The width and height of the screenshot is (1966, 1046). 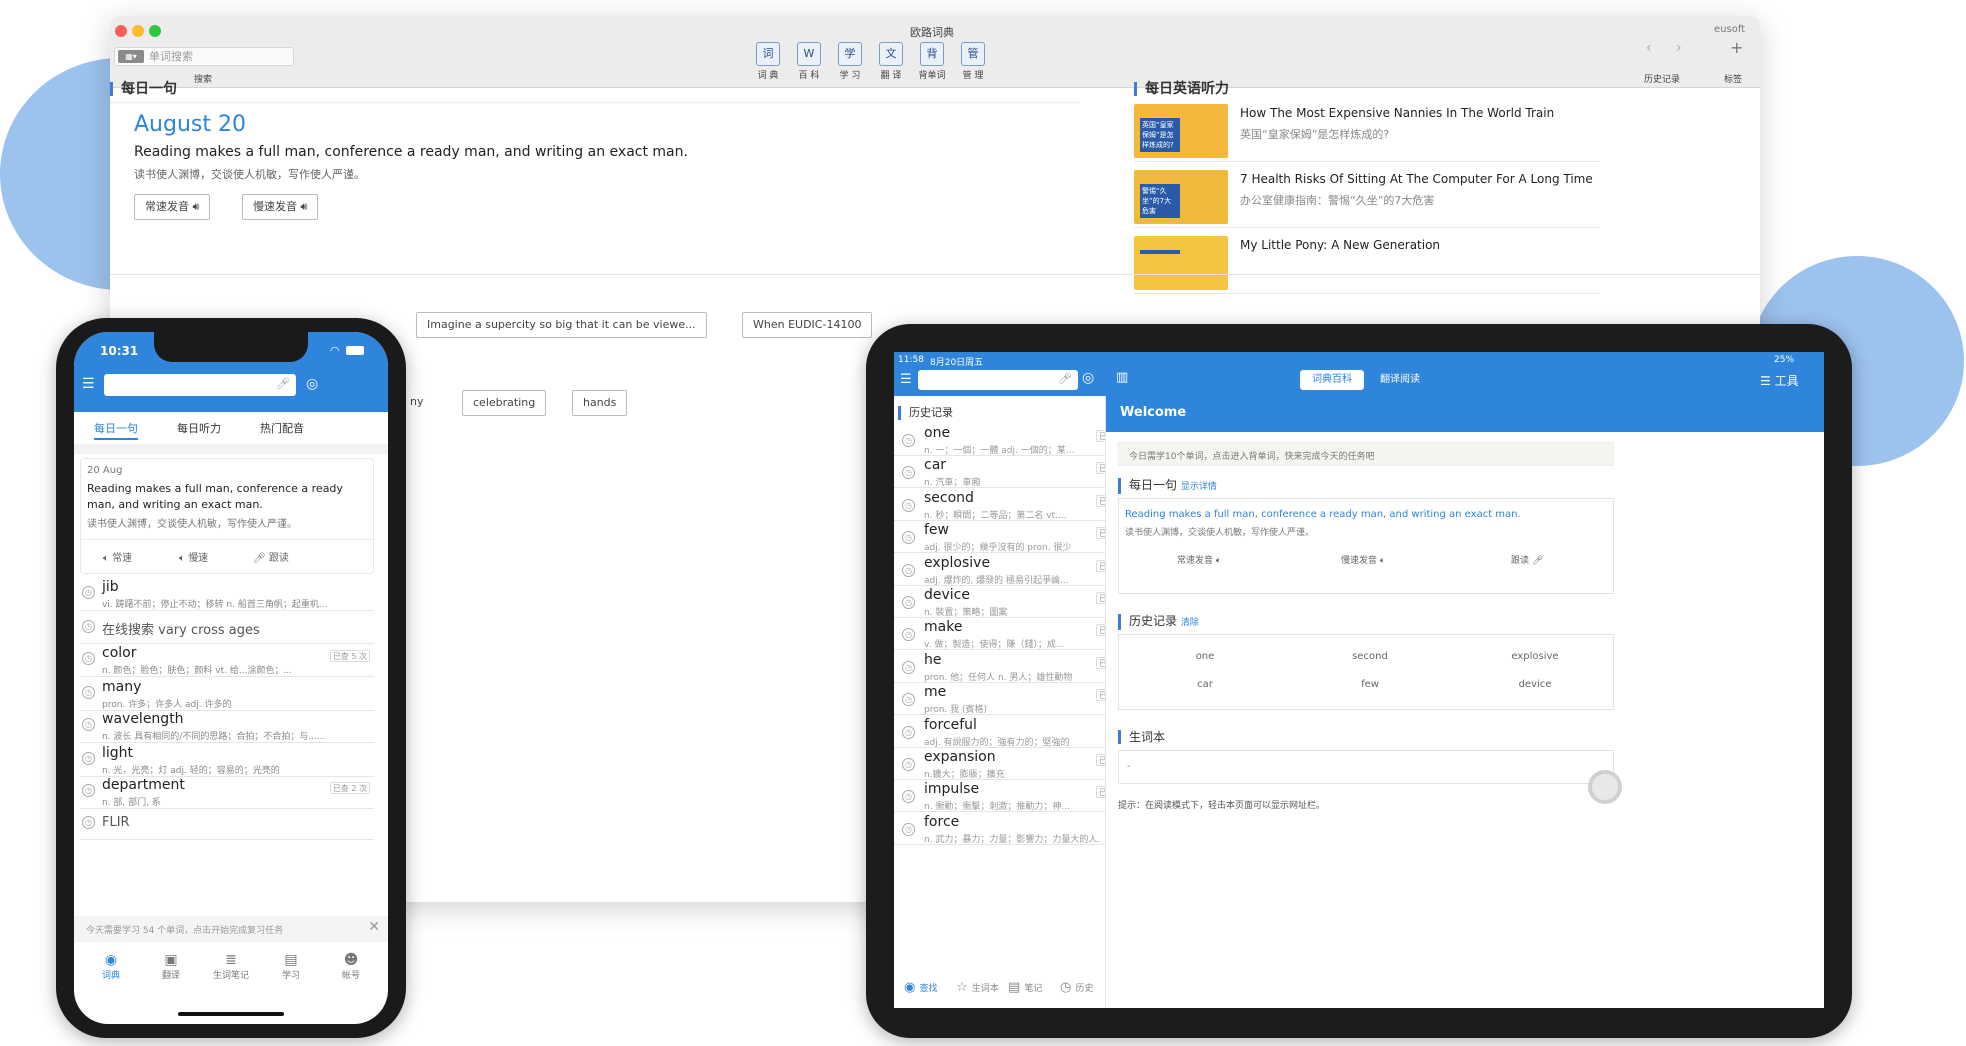 I want to click on tablet-camera-icon: ◎, so click(x=1088, y=378).